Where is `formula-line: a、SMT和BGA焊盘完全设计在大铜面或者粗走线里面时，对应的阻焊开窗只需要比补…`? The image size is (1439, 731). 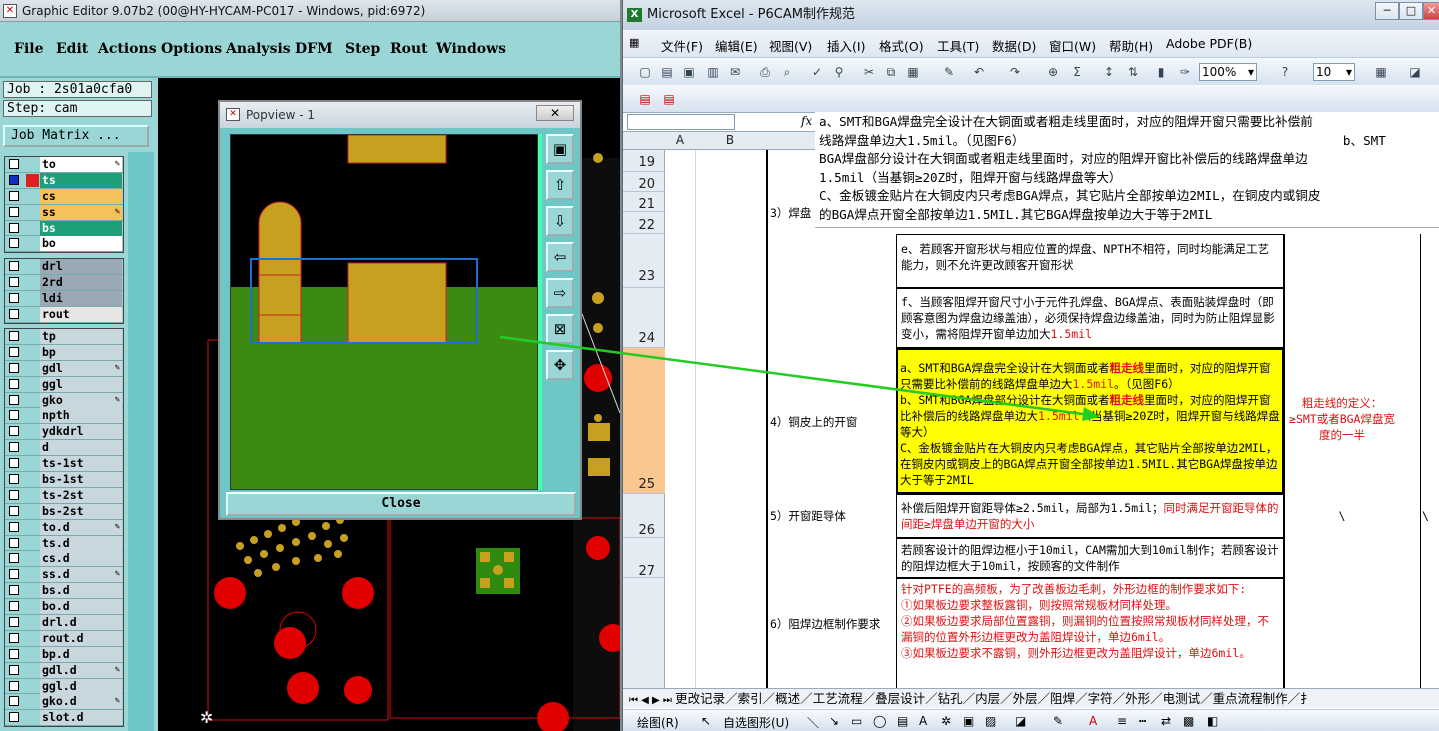 formula-line: a、SMT和BGA焊盘完全设计在大铜面或者粗走线里面时，对应的阻焊开窗只需要比补… is located at coordinates (1066, 121).